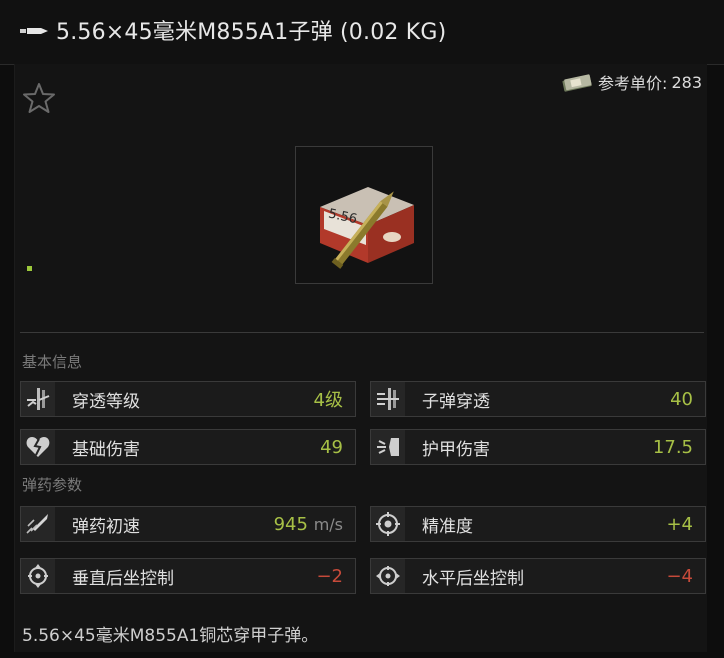 The image size is (724, 658). What do you see at coordinates (473, 578) in the screenshot?
I see `stat-label: 水平后坐控制` at bounding box center [473, 578].